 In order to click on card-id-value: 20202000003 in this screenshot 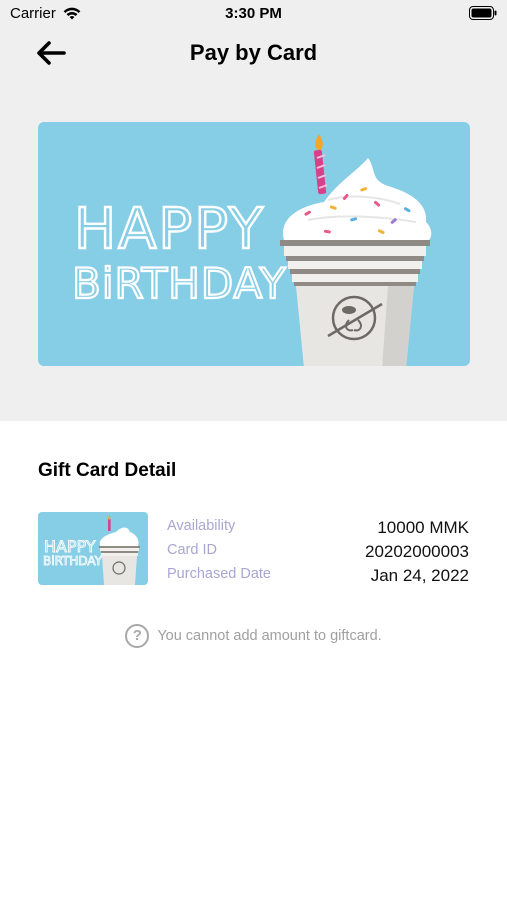, I will do `click(416, 551)`.